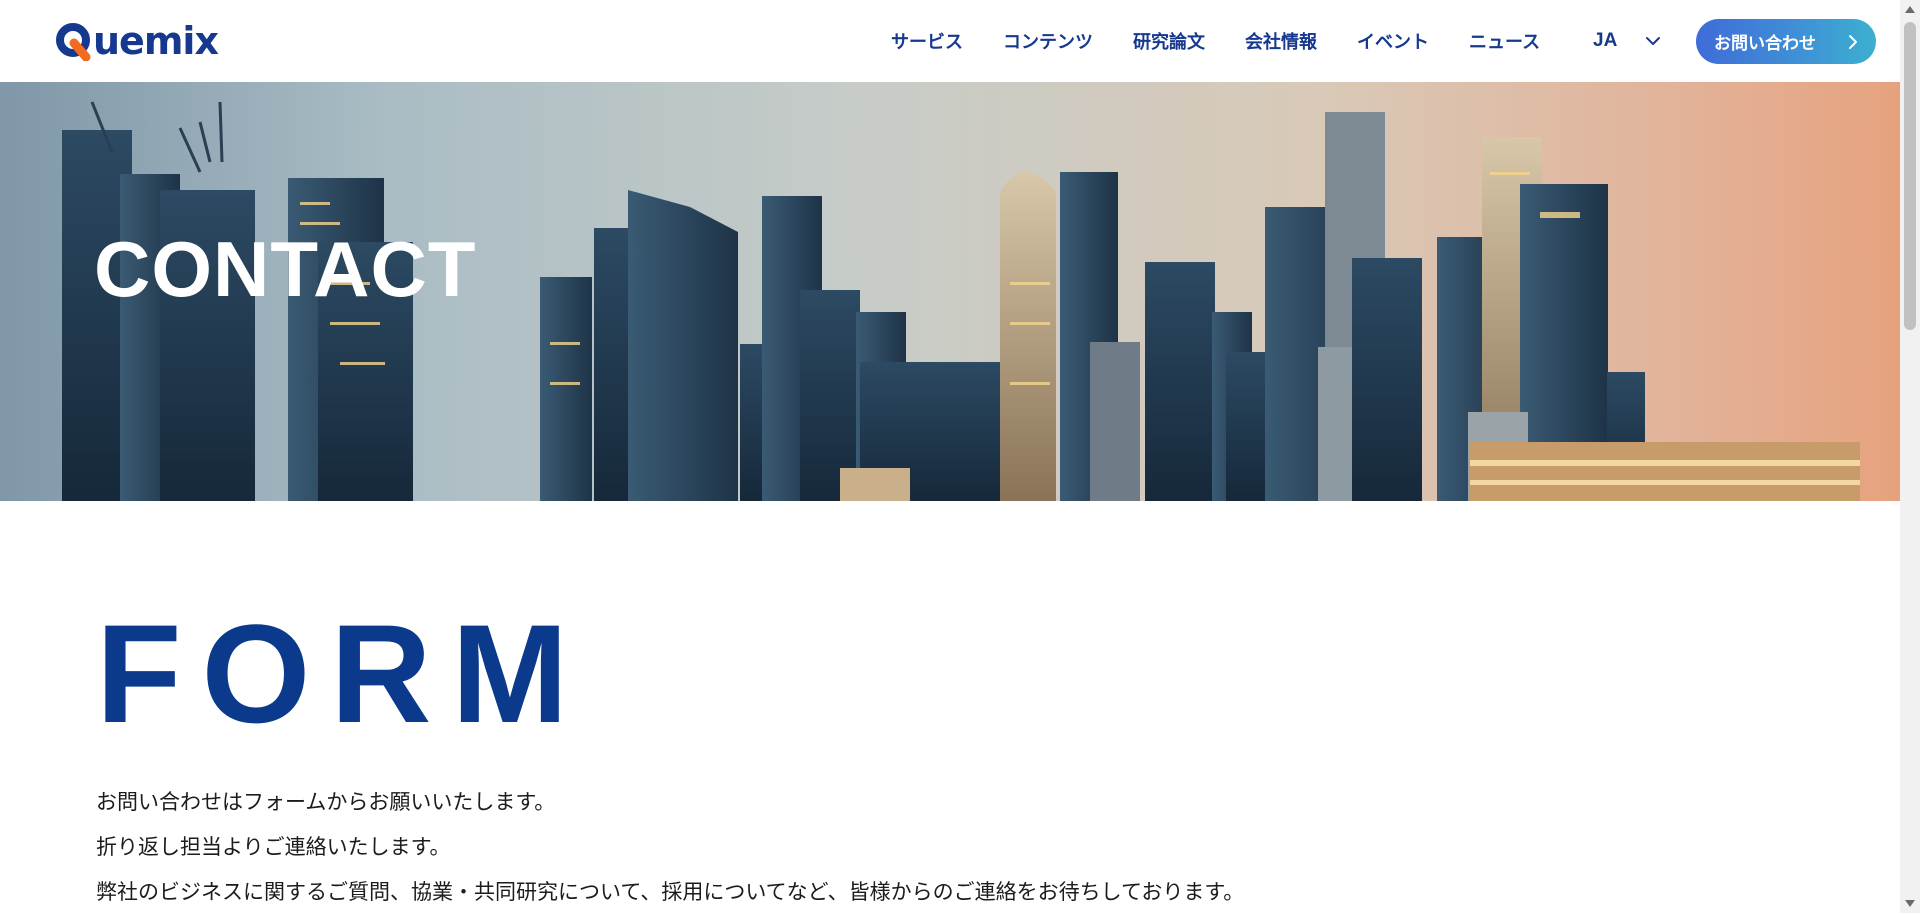 This screenshot has width=1920, height=915. I want to click on chevron-down-icon, so click(1653, 41).